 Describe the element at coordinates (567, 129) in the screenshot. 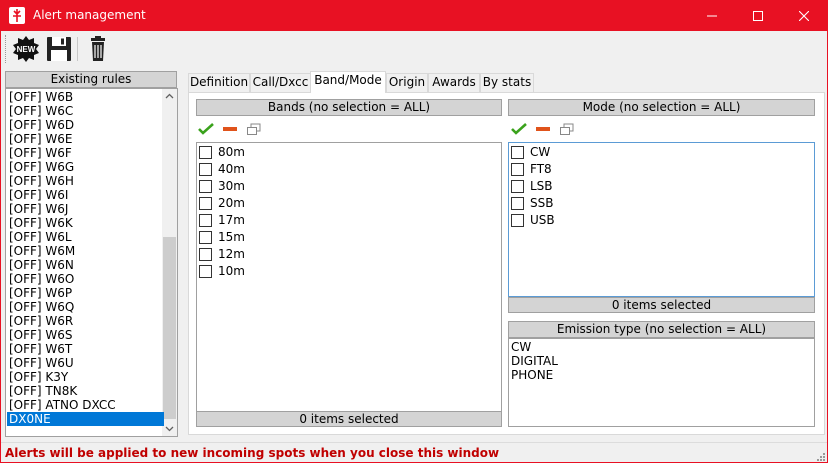

I see `mode-restore-button` at that location.